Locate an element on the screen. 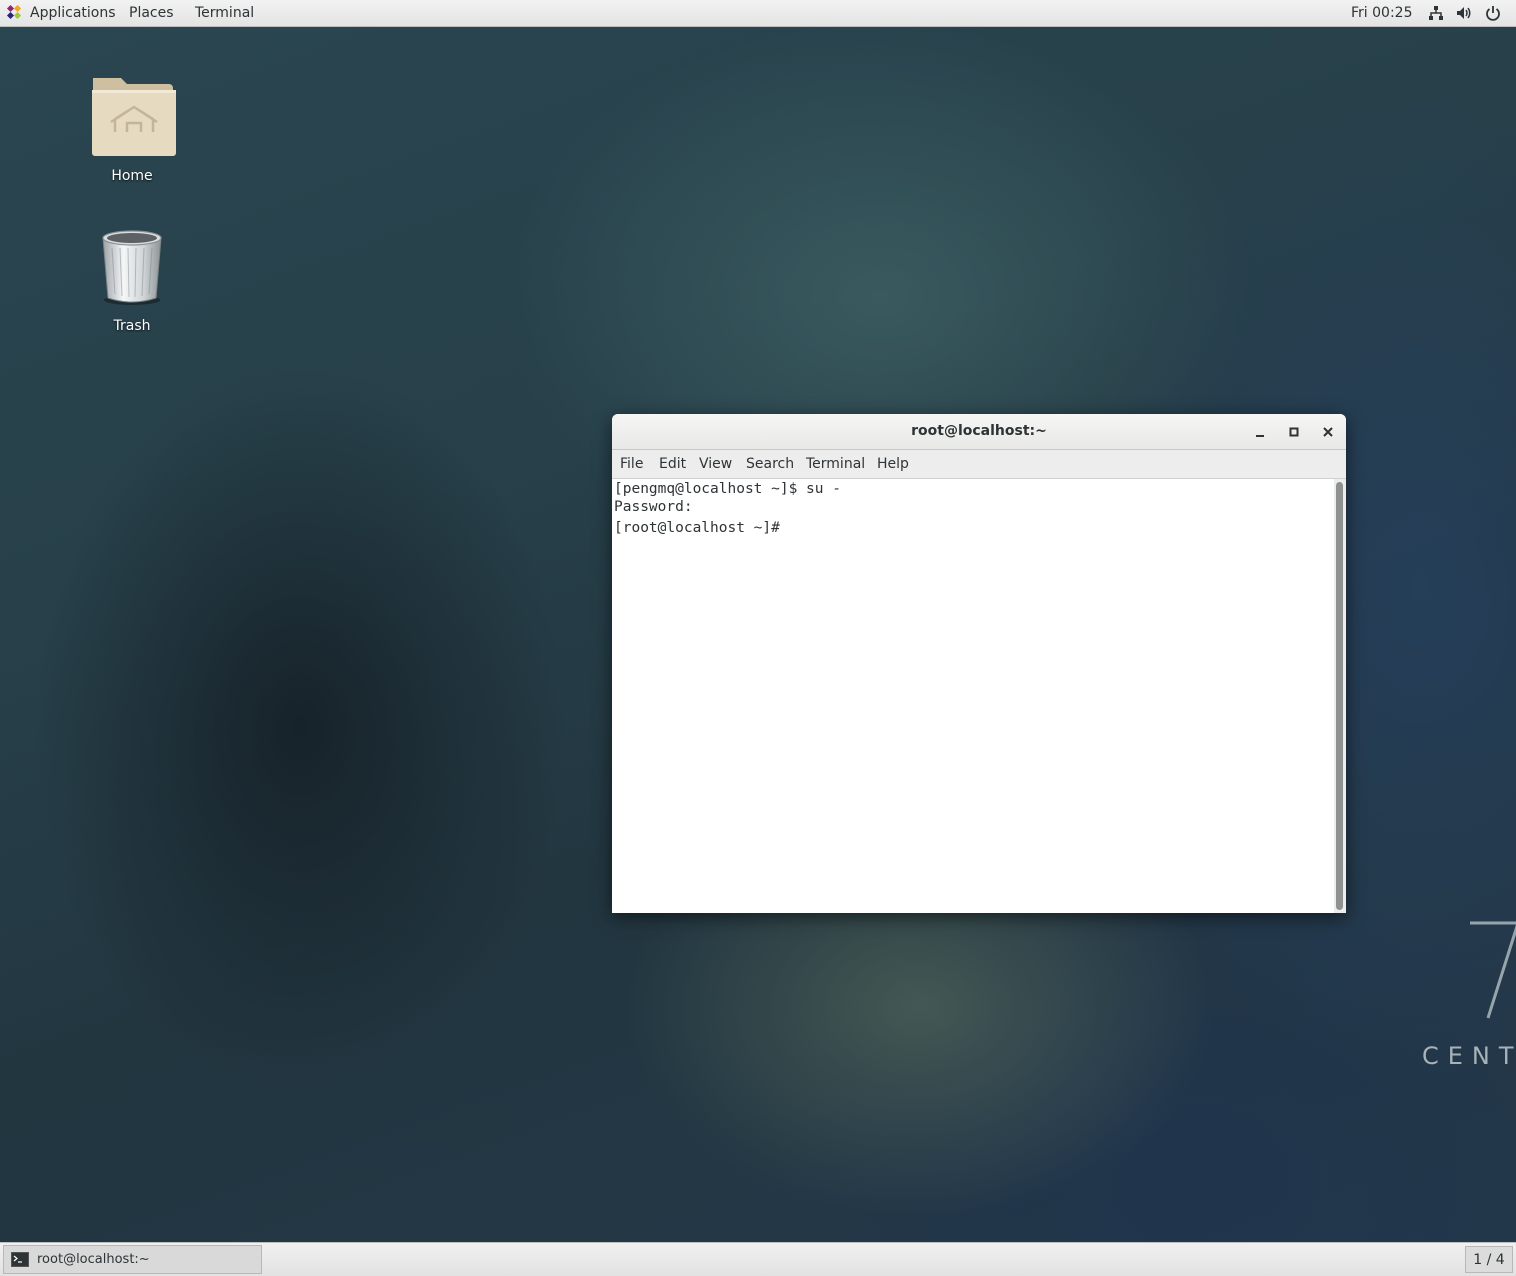 Image resolution: width=1516 pixels, height=1276 pixels. menu-search: Search is located at coordinates (770, 464).